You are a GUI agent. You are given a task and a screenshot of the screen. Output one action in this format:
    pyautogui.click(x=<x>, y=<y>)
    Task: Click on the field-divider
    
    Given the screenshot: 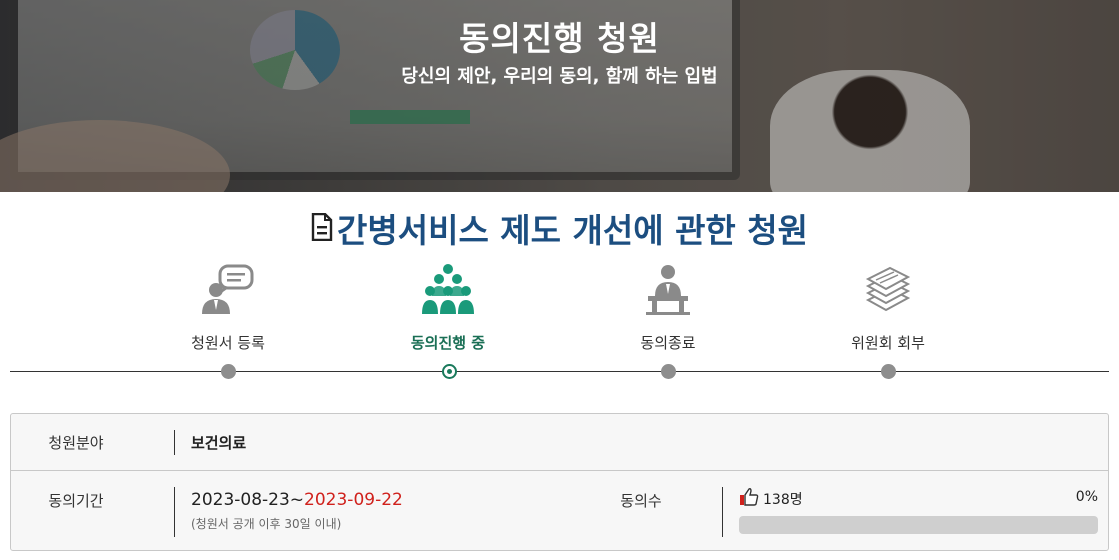 What is the action you would take?
    pyautogui.click(x=174, y=442)
    